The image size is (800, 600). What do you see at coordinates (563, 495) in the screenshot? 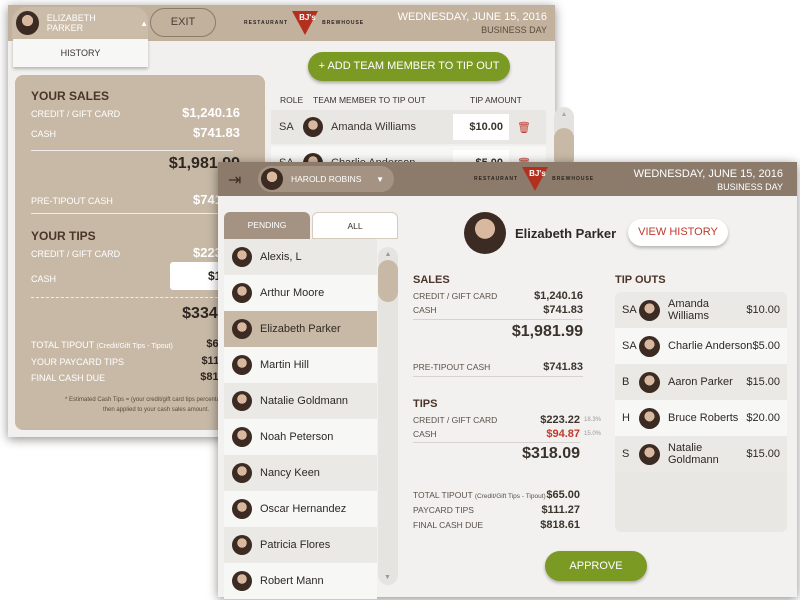
I see `value: $65.00` at bounding box center [563, 495].